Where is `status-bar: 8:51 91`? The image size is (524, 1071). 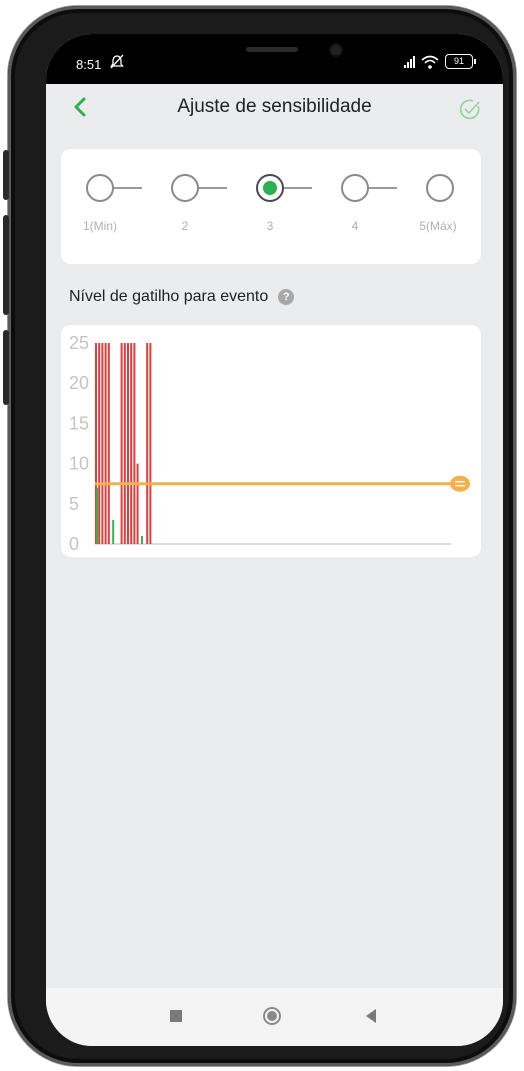 status-bar: 8:51 91 is located at coordinates (274, 59).